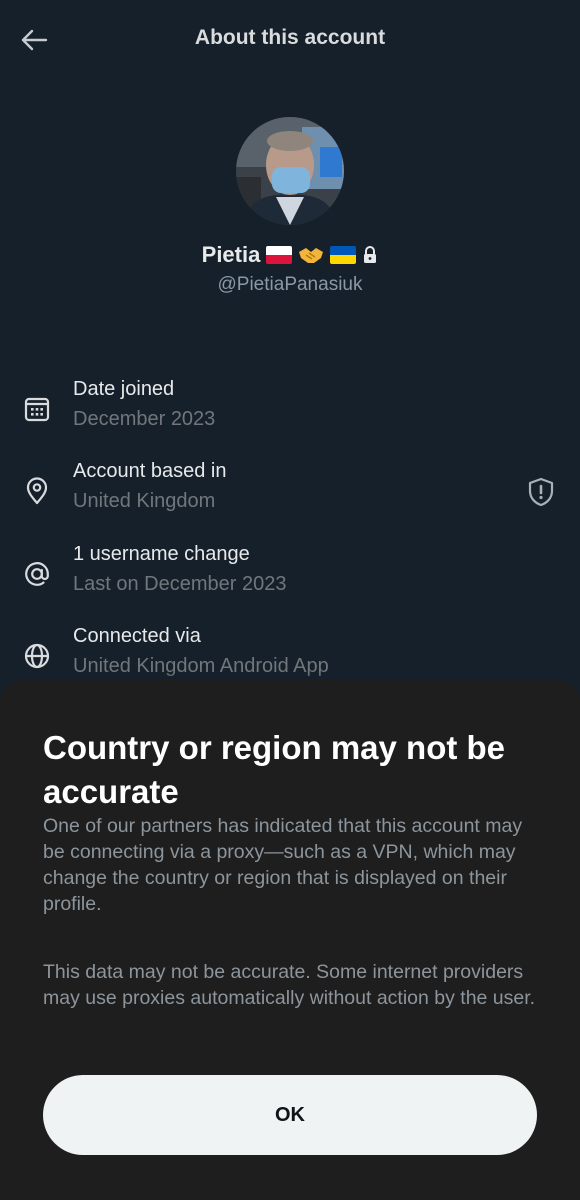 Image resolution: width=580 pixels, height=1200 pixels. Describe the element at coordinates (124, 389) in the screenshot. I see `info-title: Date joined` at that location.